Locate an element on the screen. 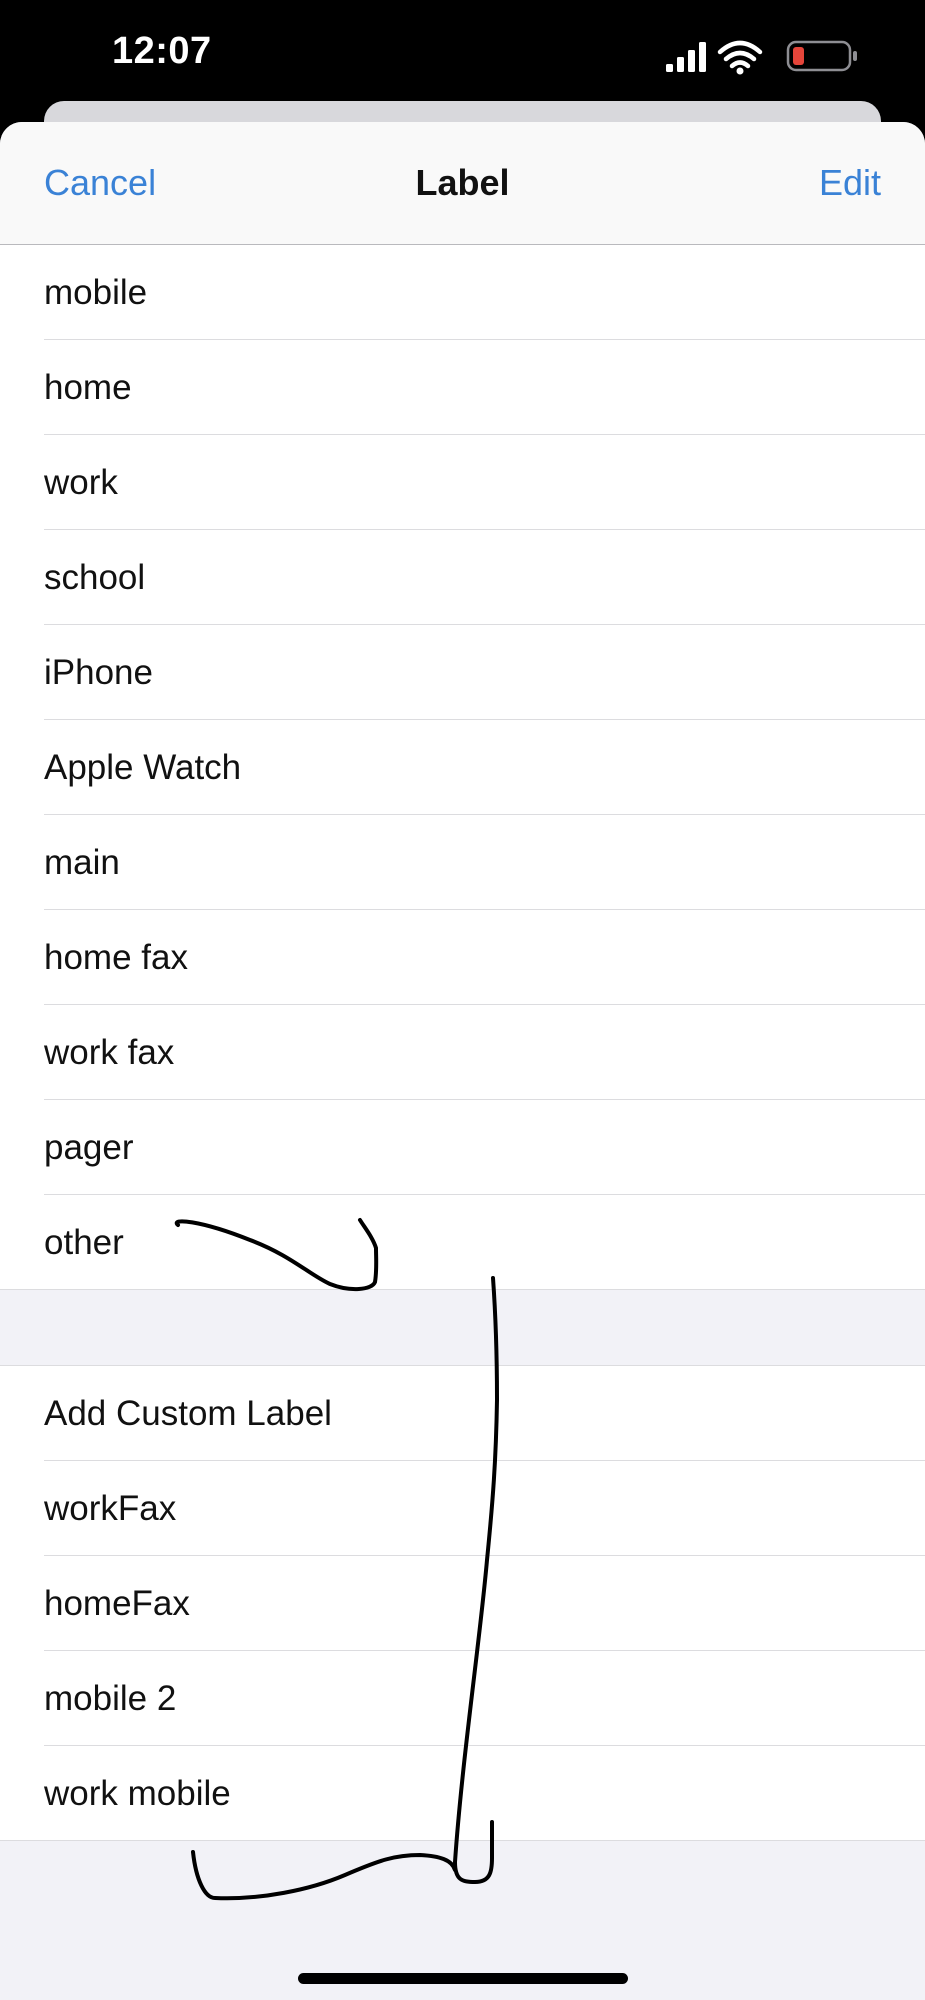  row-label: work is located at coordinates (81, 482).